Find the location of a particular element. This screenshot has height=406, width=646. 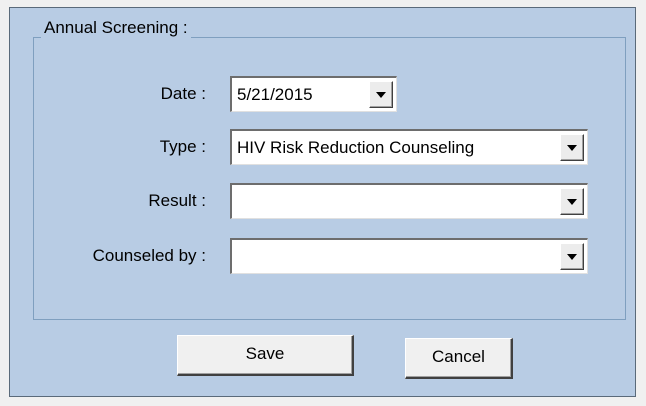

date-dropdown: 5/21/2015 is located at coordinates (313, 94).